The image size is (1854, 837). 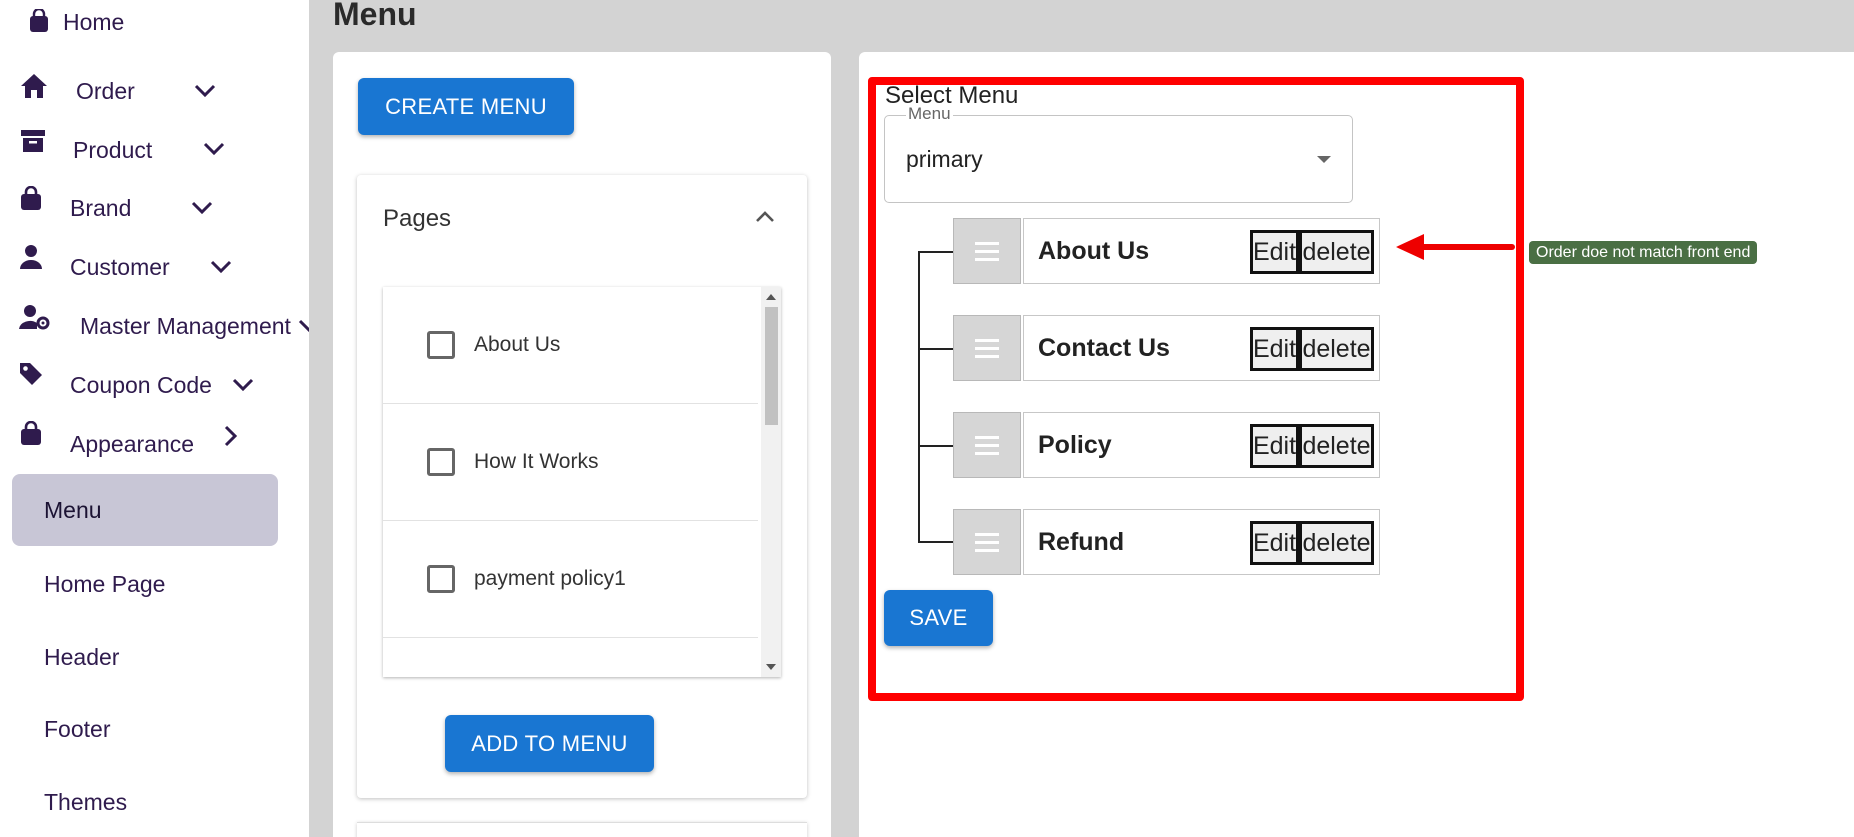 I want to click on sidebar-subitem-label: Menu, so click(x=73, y=509).